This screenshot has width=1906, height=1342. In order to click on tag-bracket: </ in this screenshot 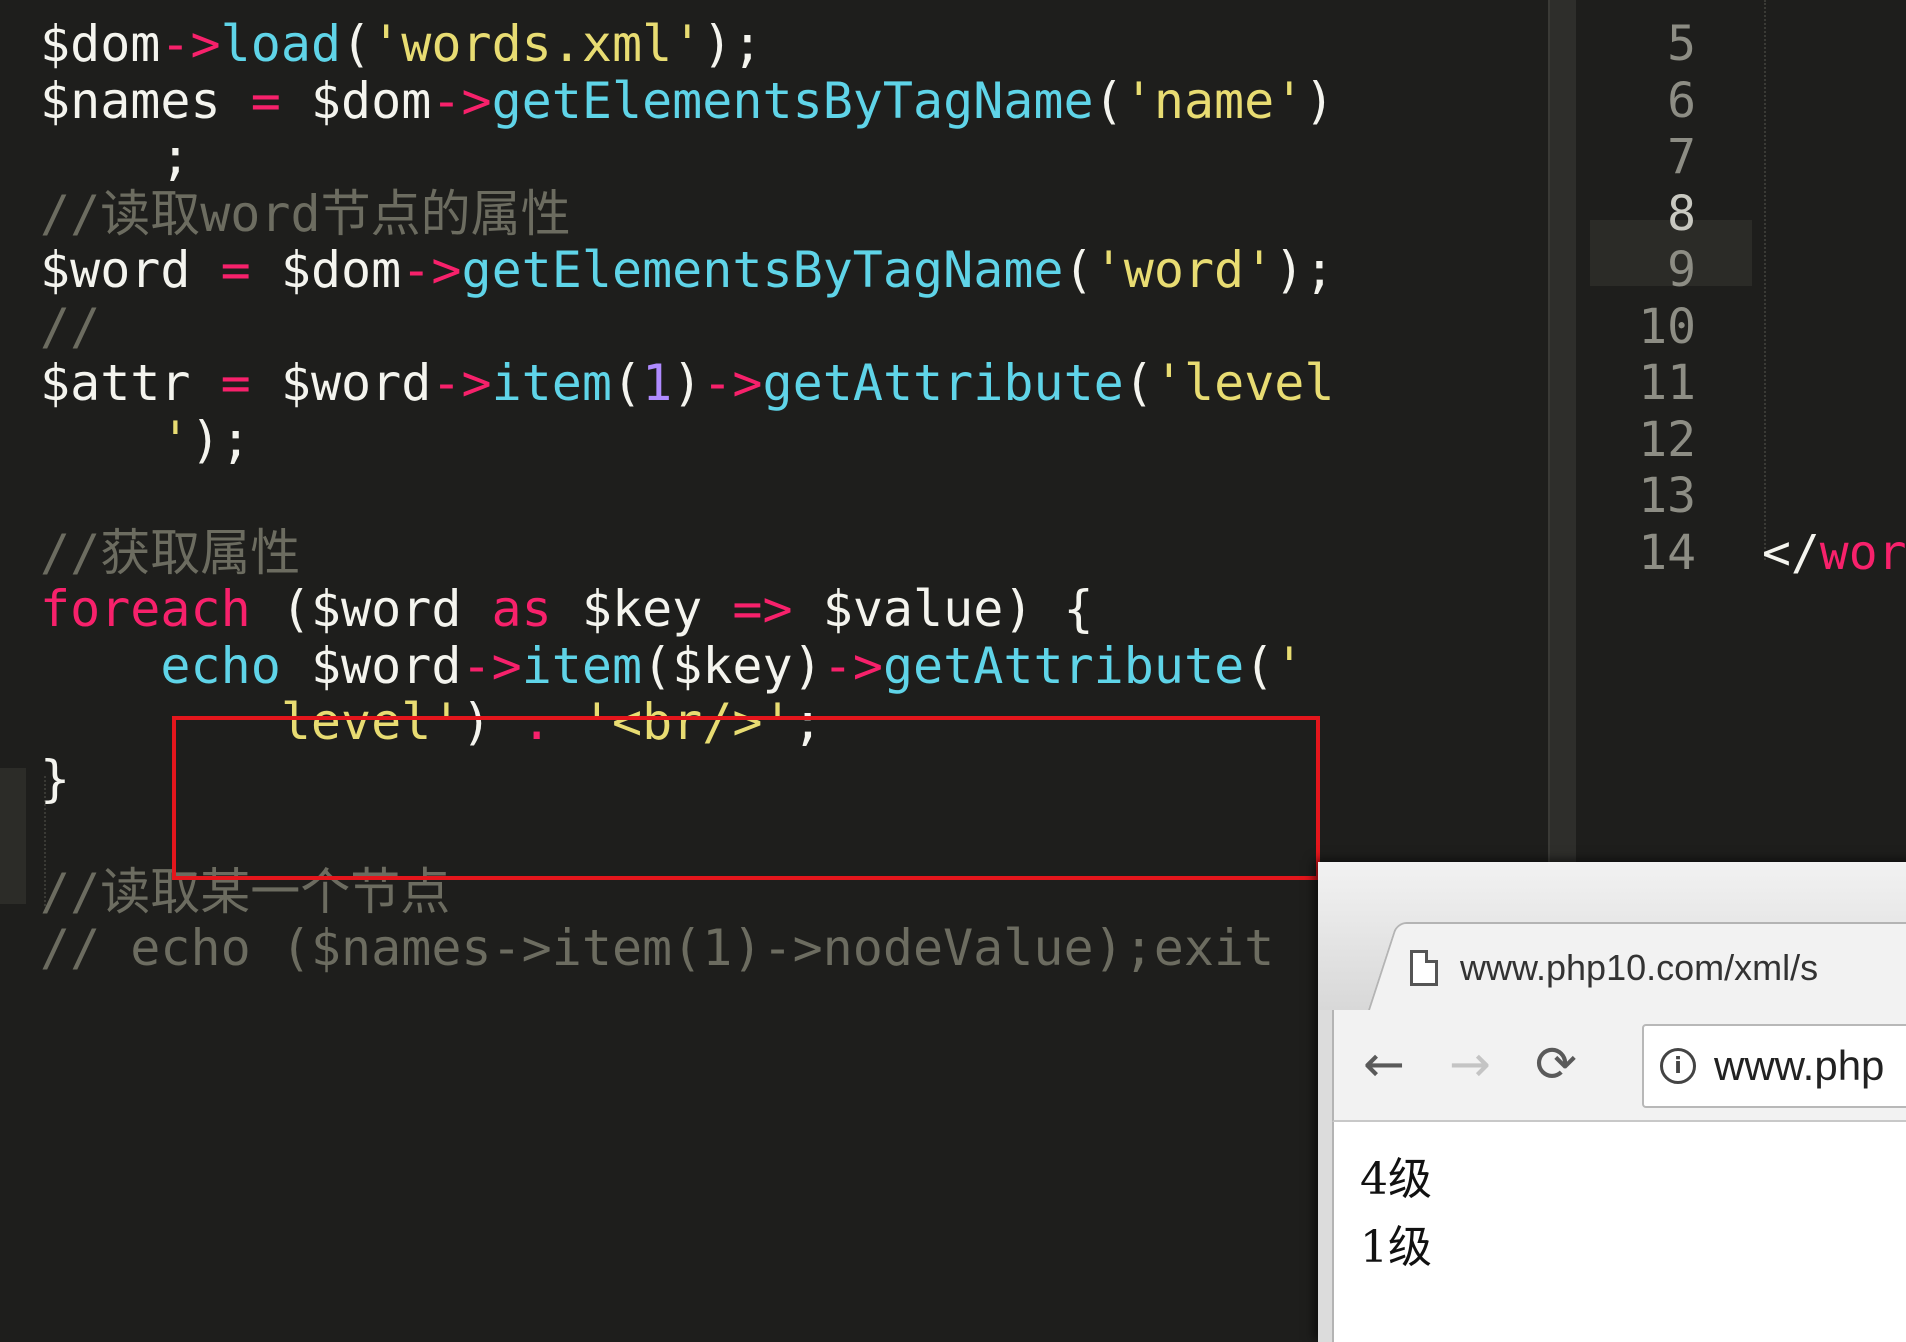, I will do `click(1791, 552)`.